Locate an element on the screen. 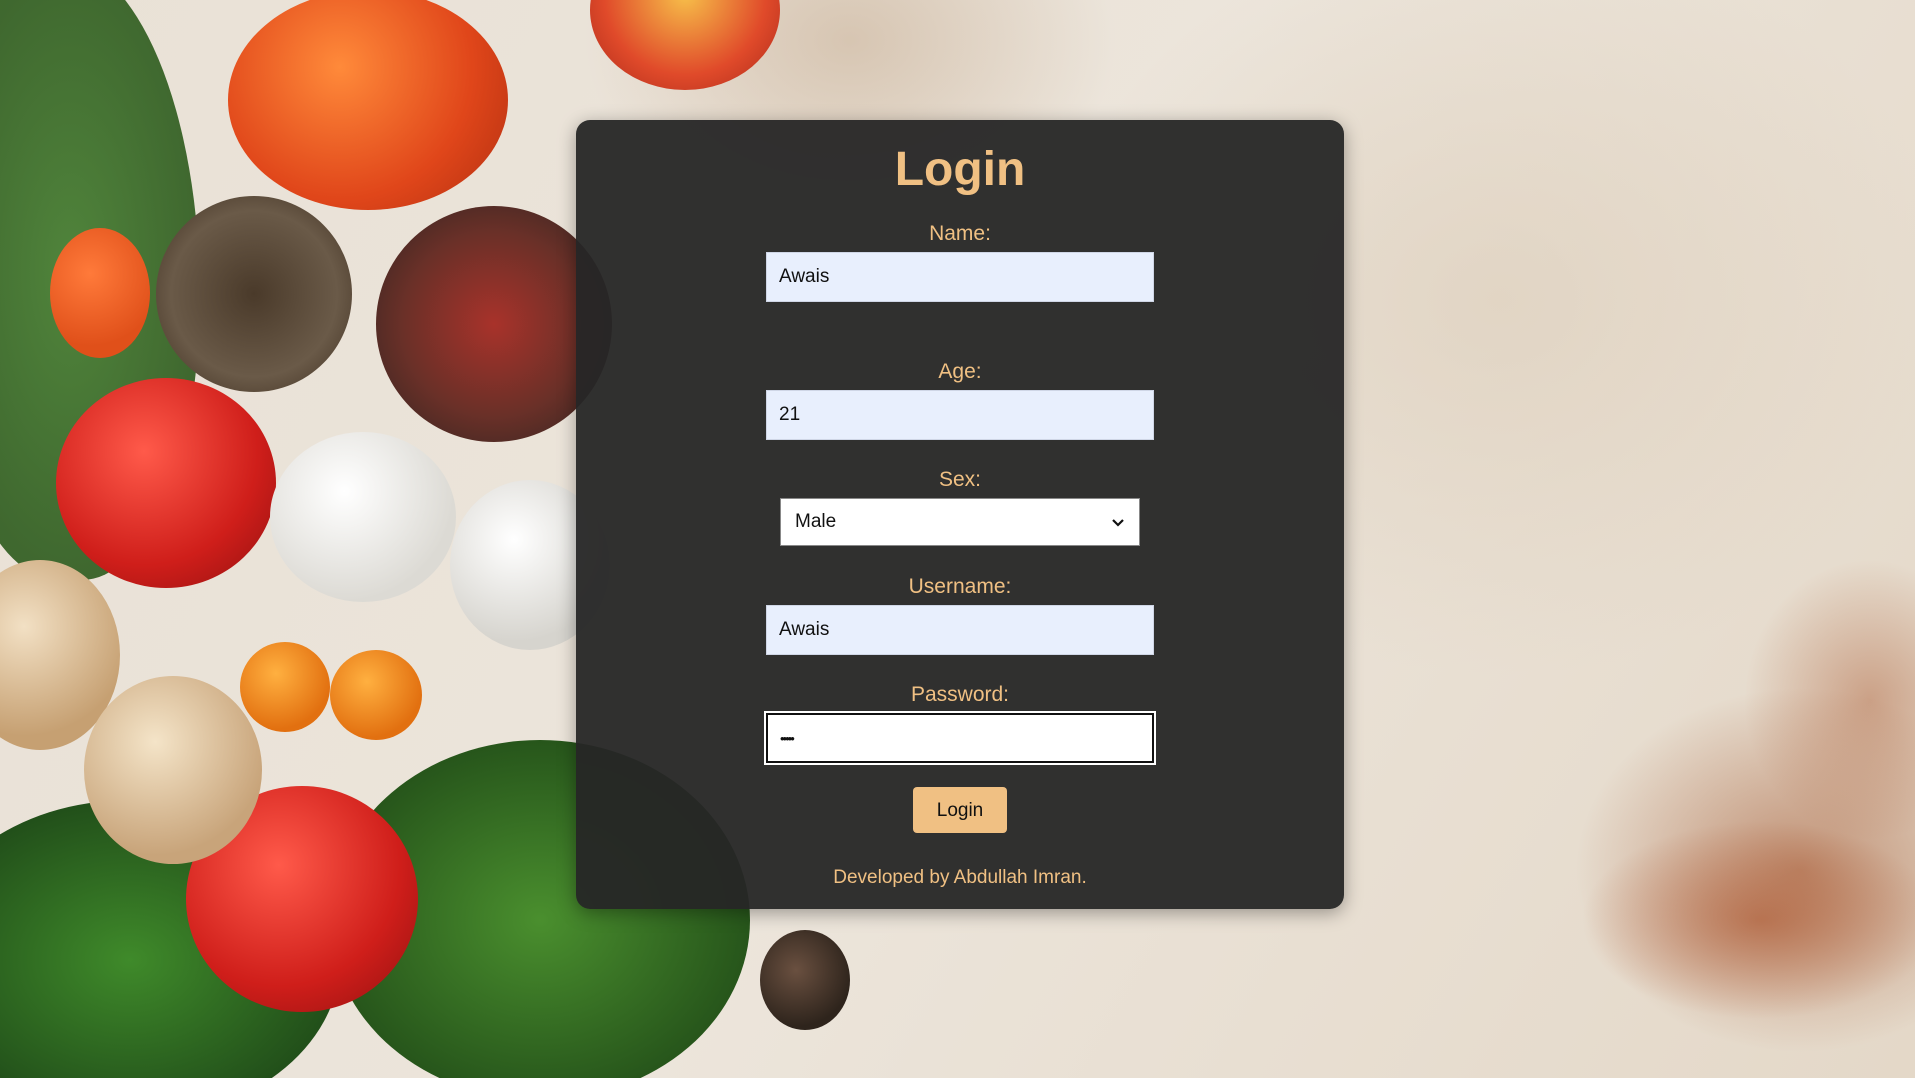  sex-select: Male is located at coordinates (960, 522).